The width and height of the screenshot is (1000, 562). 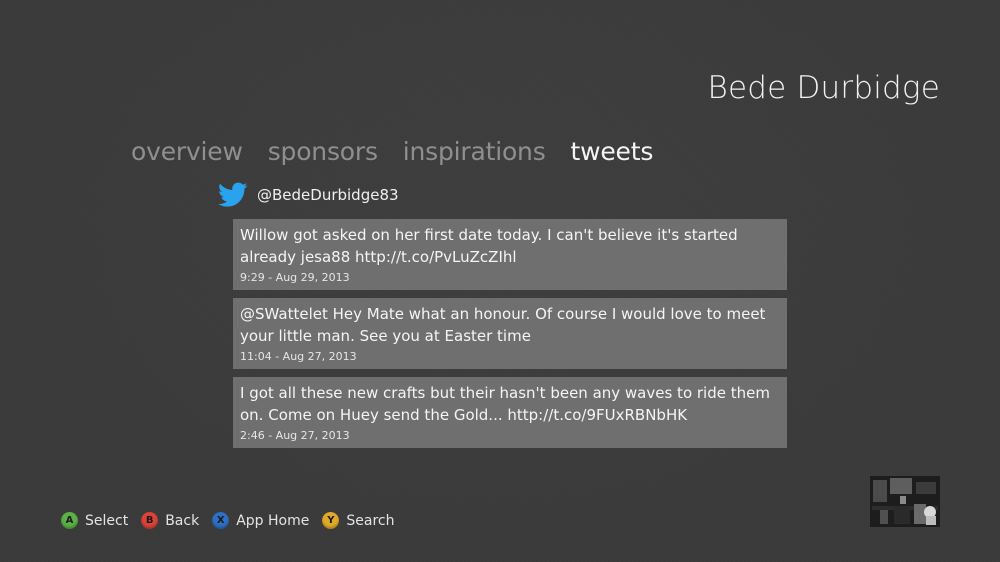 I want to click on app-home-label: App Home, so click(x=273, y=520).